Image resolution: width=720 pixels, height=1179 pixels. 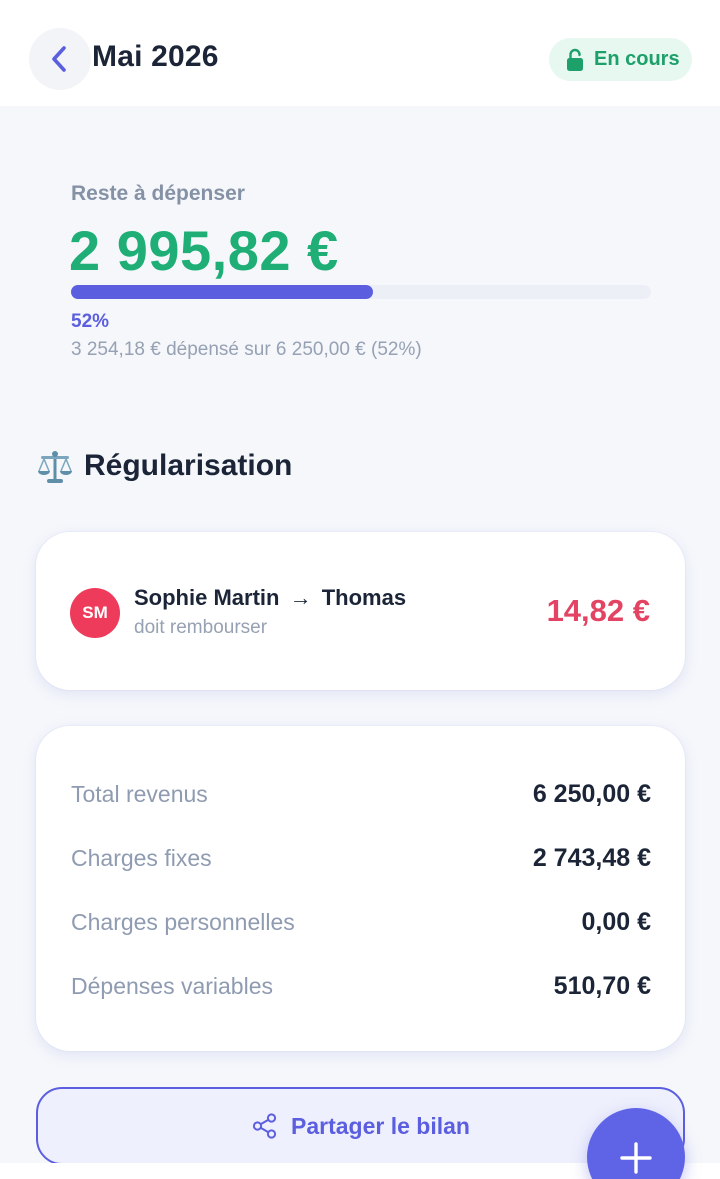 I want to click on total-row-depenses-variables: Dépenses variables 510,70 €, so click(x=361, y=986).